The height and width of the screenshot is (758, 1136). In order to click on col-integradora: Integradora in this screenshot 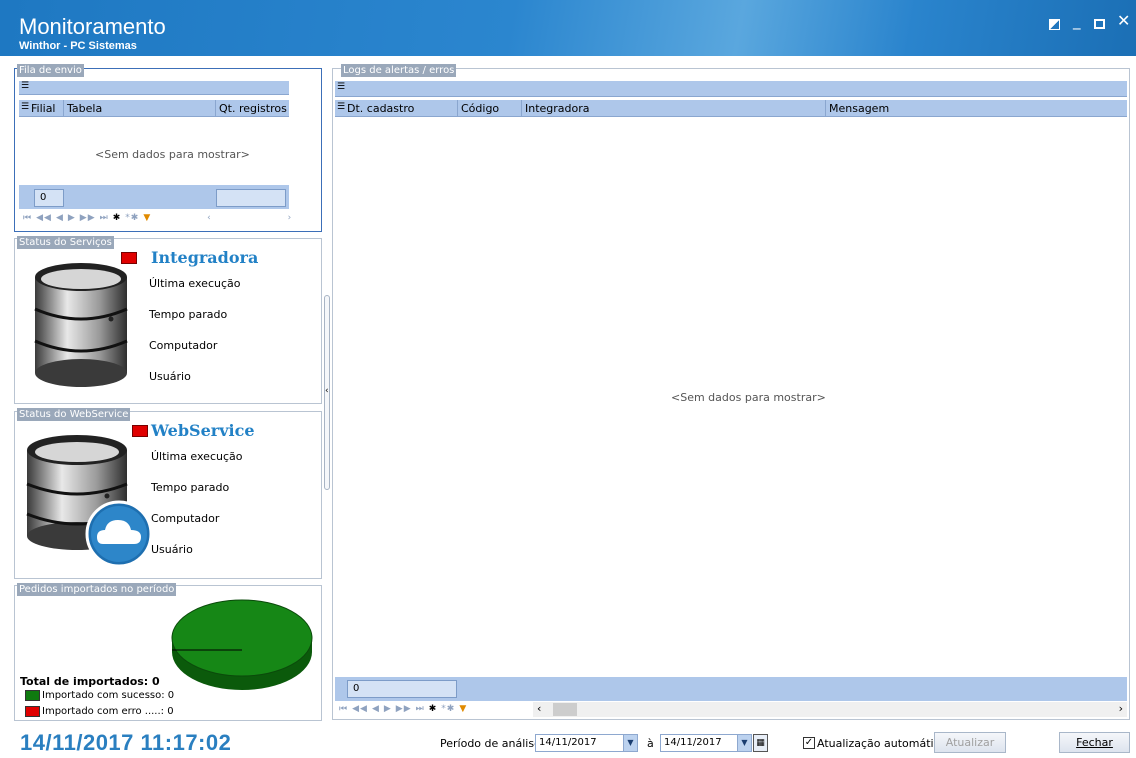, I will do `click(557, 108)`.